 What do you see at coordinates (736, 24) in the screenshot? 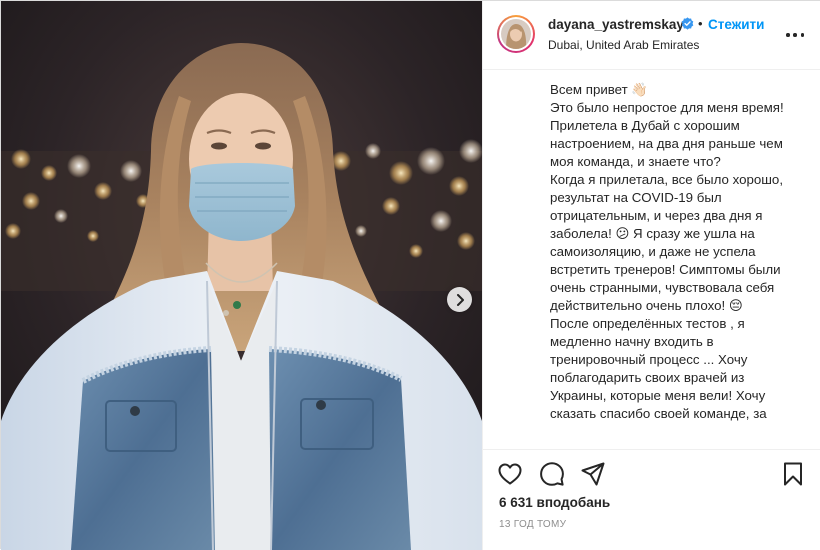
I see `follow-button: Стежити` at bounding box center [736, 24].